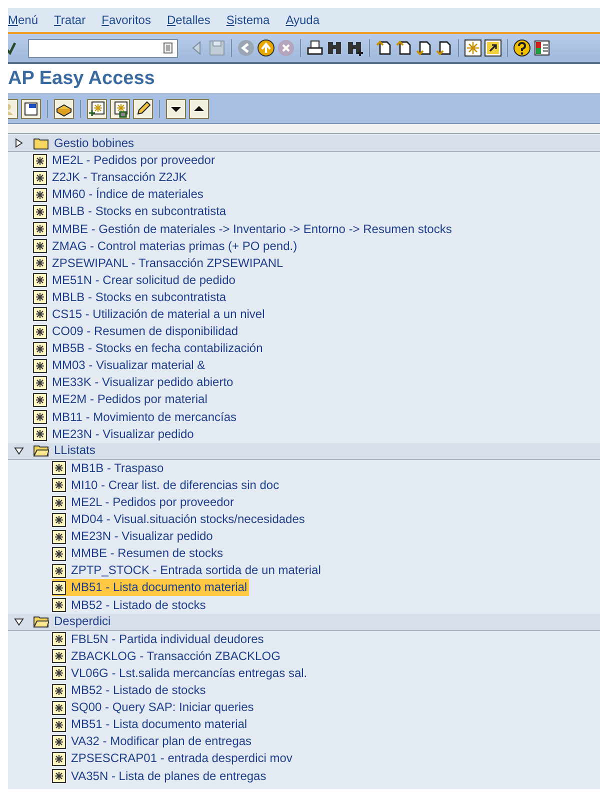 This screenshot has width=600, height=798. Describe the element at coordinates (139, 553) in the screenshot. I see `tree-item: MMBE - Resumen de stocks` at that location.